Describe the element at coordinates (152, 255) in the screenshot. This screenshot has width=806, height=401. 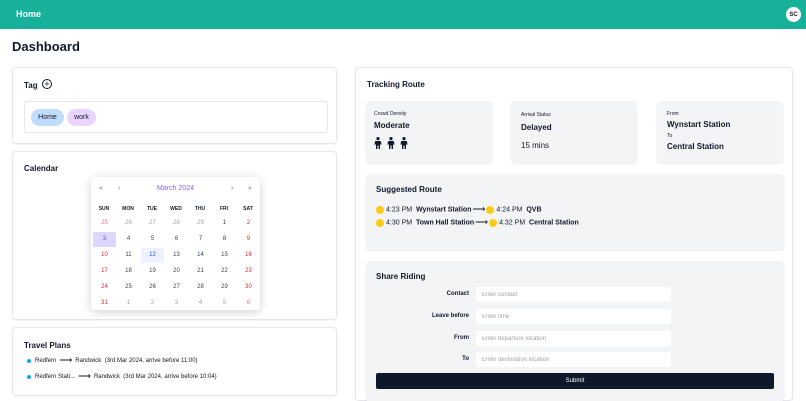
I see `calendar-day: 12` at that location.